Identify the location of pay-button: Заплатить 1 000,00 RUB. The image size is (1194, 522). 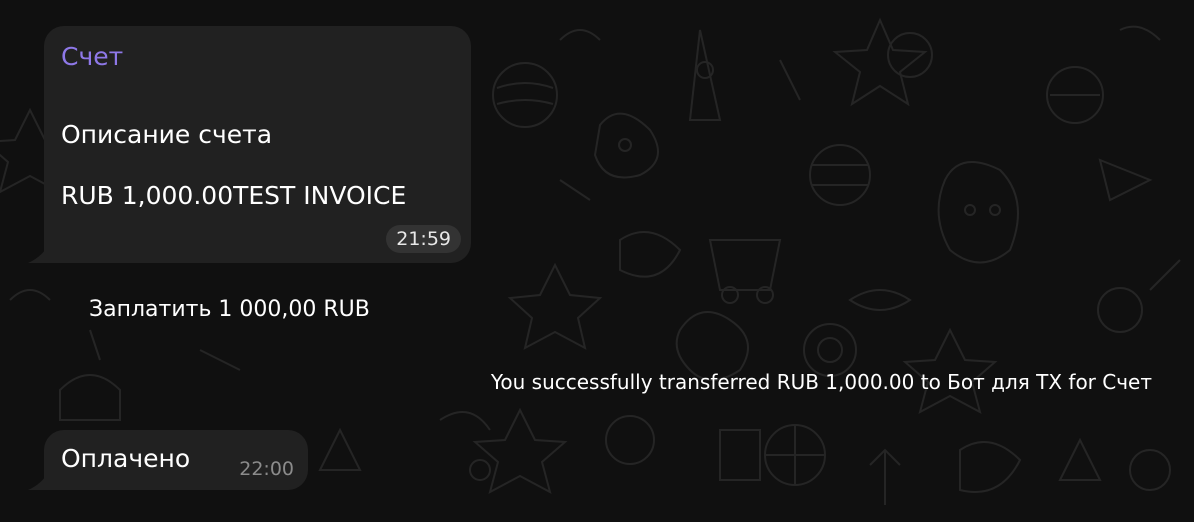
(257, 309).